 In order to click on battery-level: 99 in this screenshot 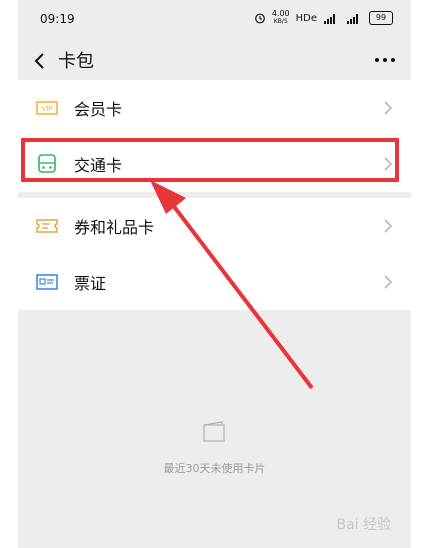, I will do `click(381, 17)`.